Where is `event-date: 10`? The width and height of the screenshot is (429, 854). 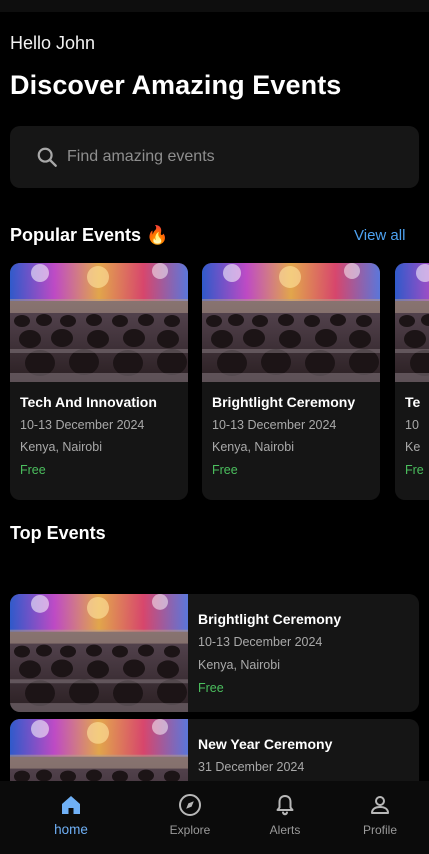
event-date: 10 is located at coordinates (412, 425).